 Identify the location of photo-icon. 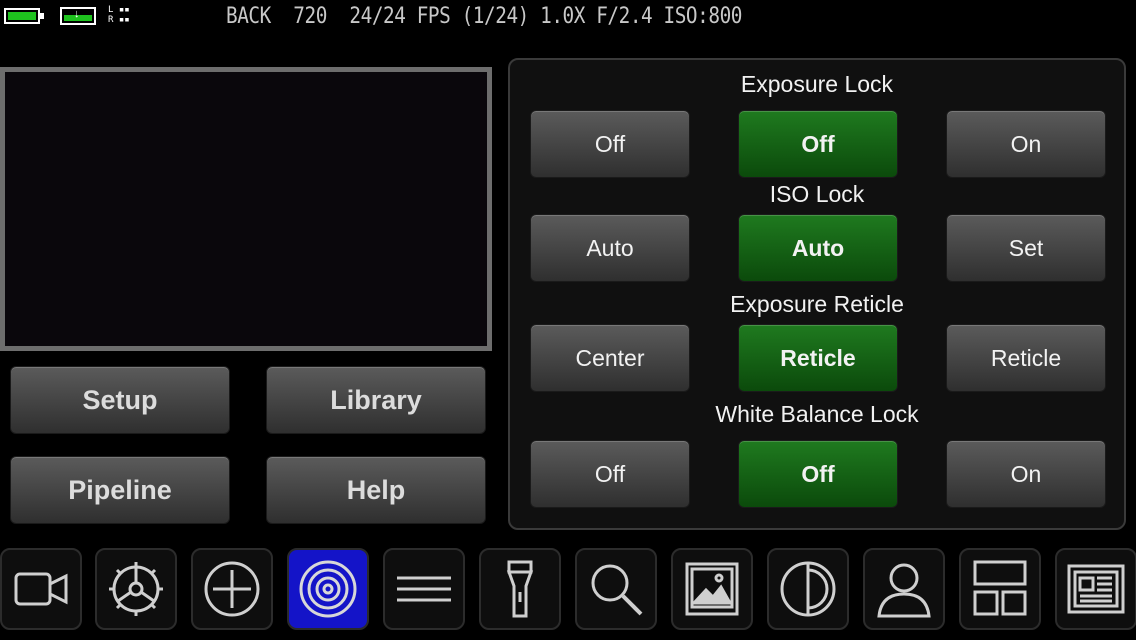
(712, 589).